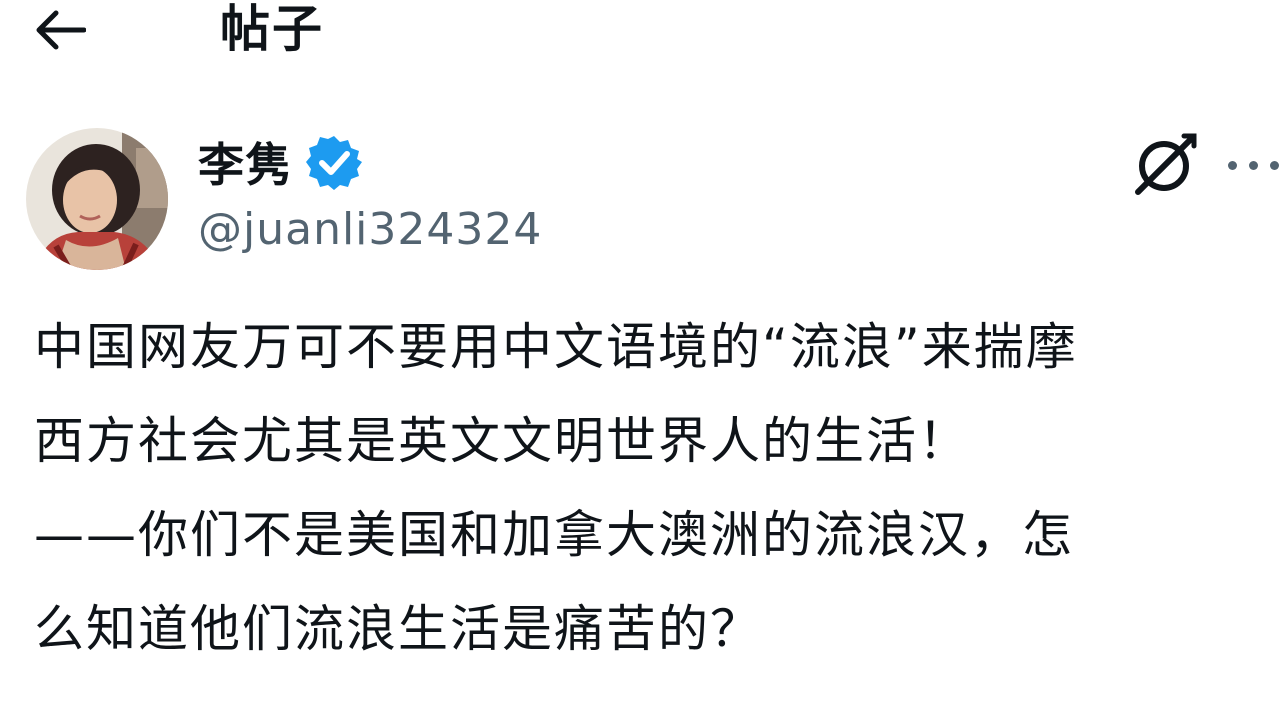 The image size is (1280, 714). What do you see at coordinates (370, 229) in the screenshot?
I see `author-handle: @juanli324324` at bounding box center [370, 229].